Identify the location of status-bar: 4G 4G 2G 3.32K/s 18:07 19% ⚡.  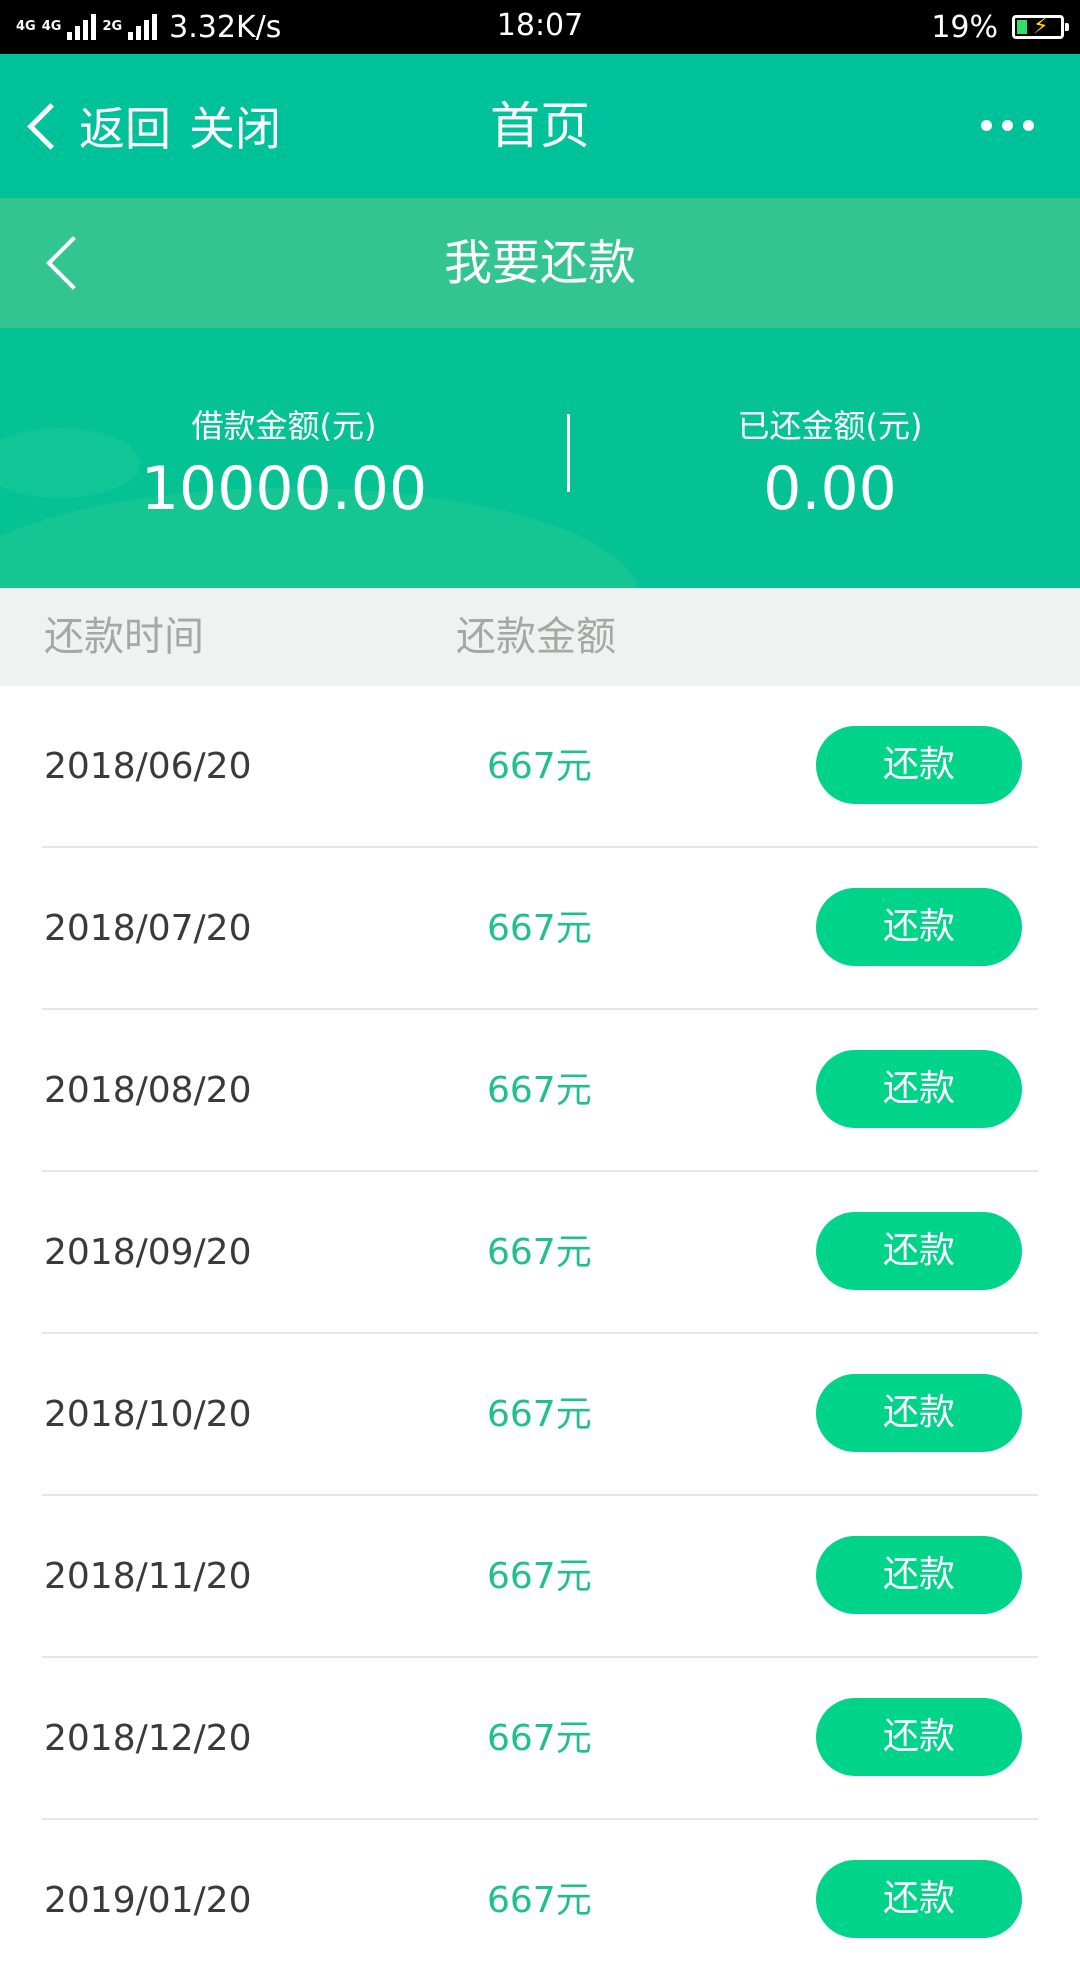
(540, 27).